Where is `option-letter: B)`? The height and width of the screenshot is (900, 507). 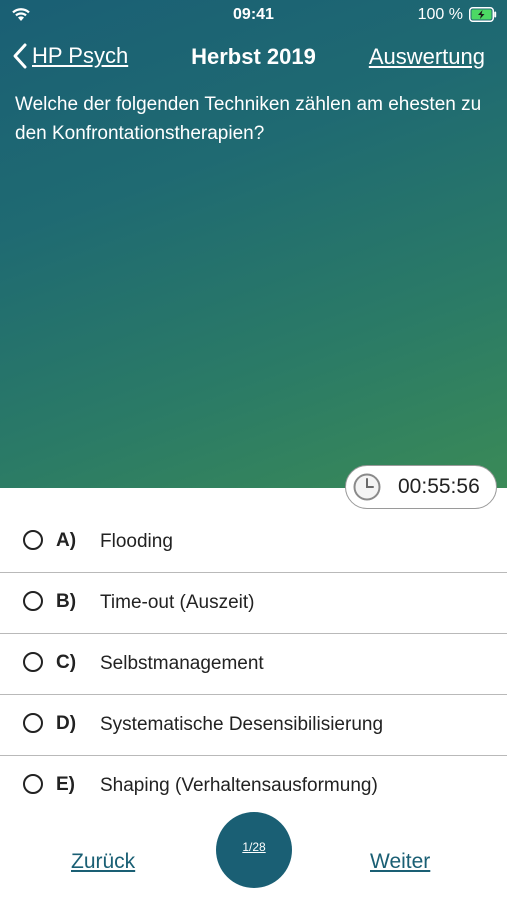 option-letter: B) is located at coordinates (66, 601).